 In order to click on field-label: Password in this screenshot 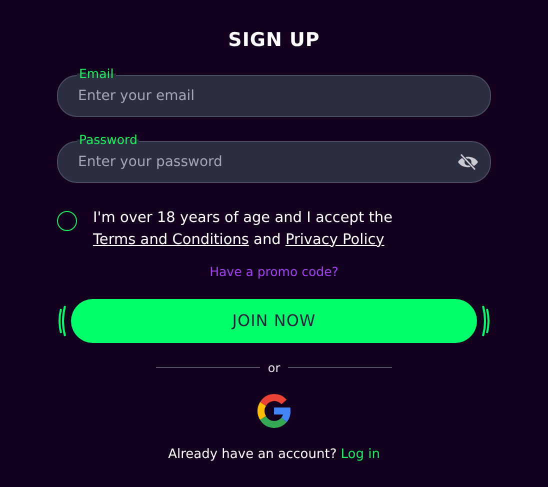, I will do `click(108, 139)`.